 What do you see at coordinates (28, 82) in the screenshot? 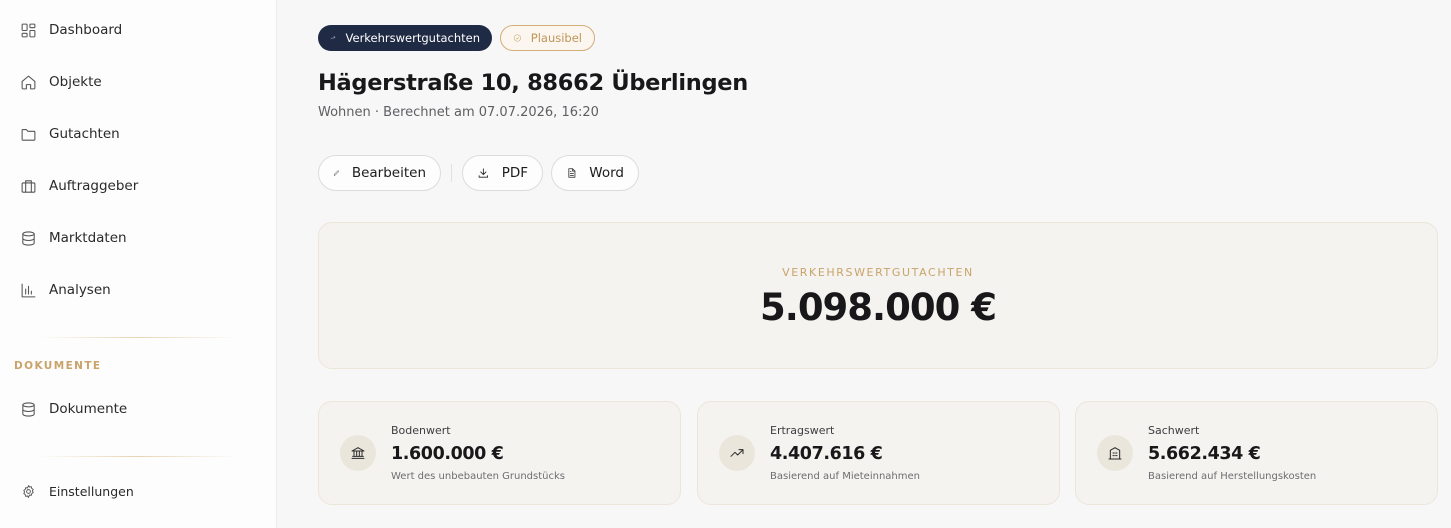
I see `home-icon` at bounding box center [28, 82].